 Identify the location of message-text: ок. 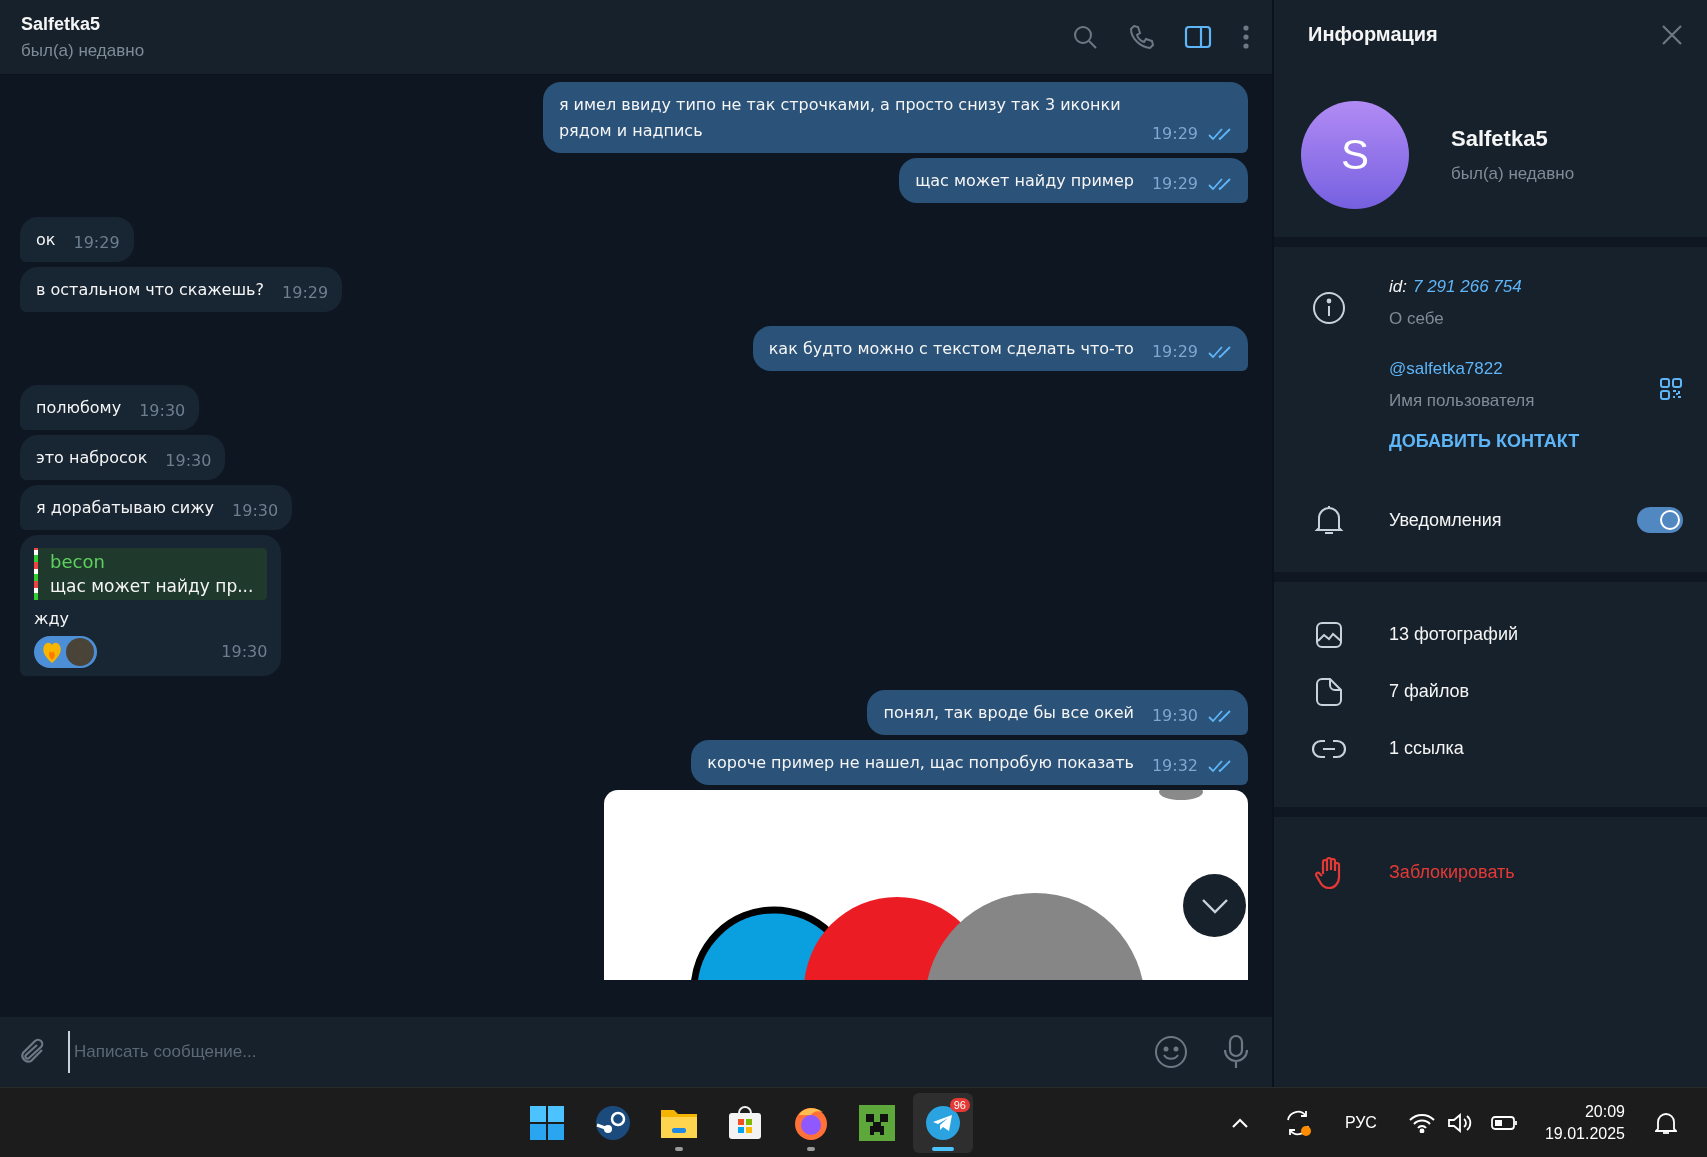
(46, 240).